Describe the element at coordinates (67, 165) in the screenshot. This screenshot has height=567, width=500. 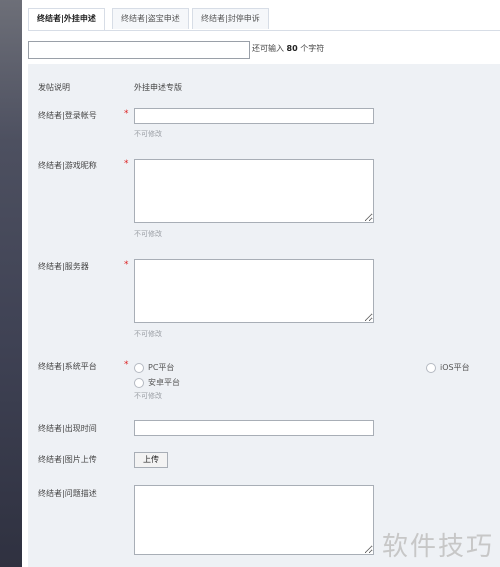
I see `nickname-label: 终结者|游戏昵称` at that location.